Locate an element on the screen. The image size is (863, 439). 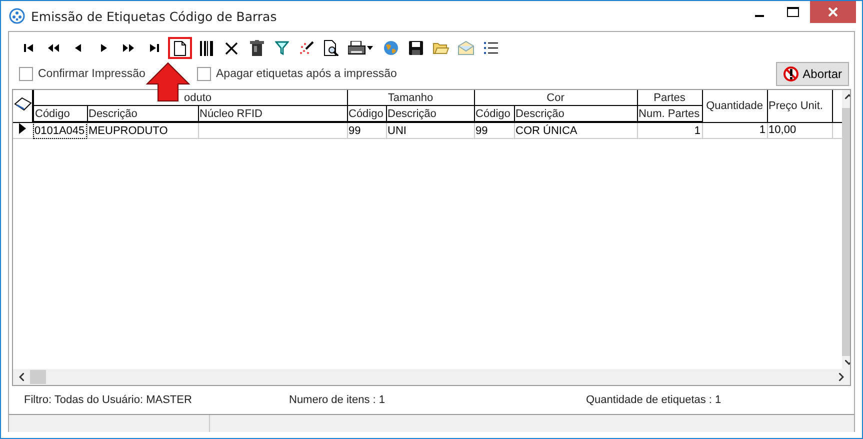
labels-count: Quantidade de etiquetas : 1 is located at coordinates (654, 400).